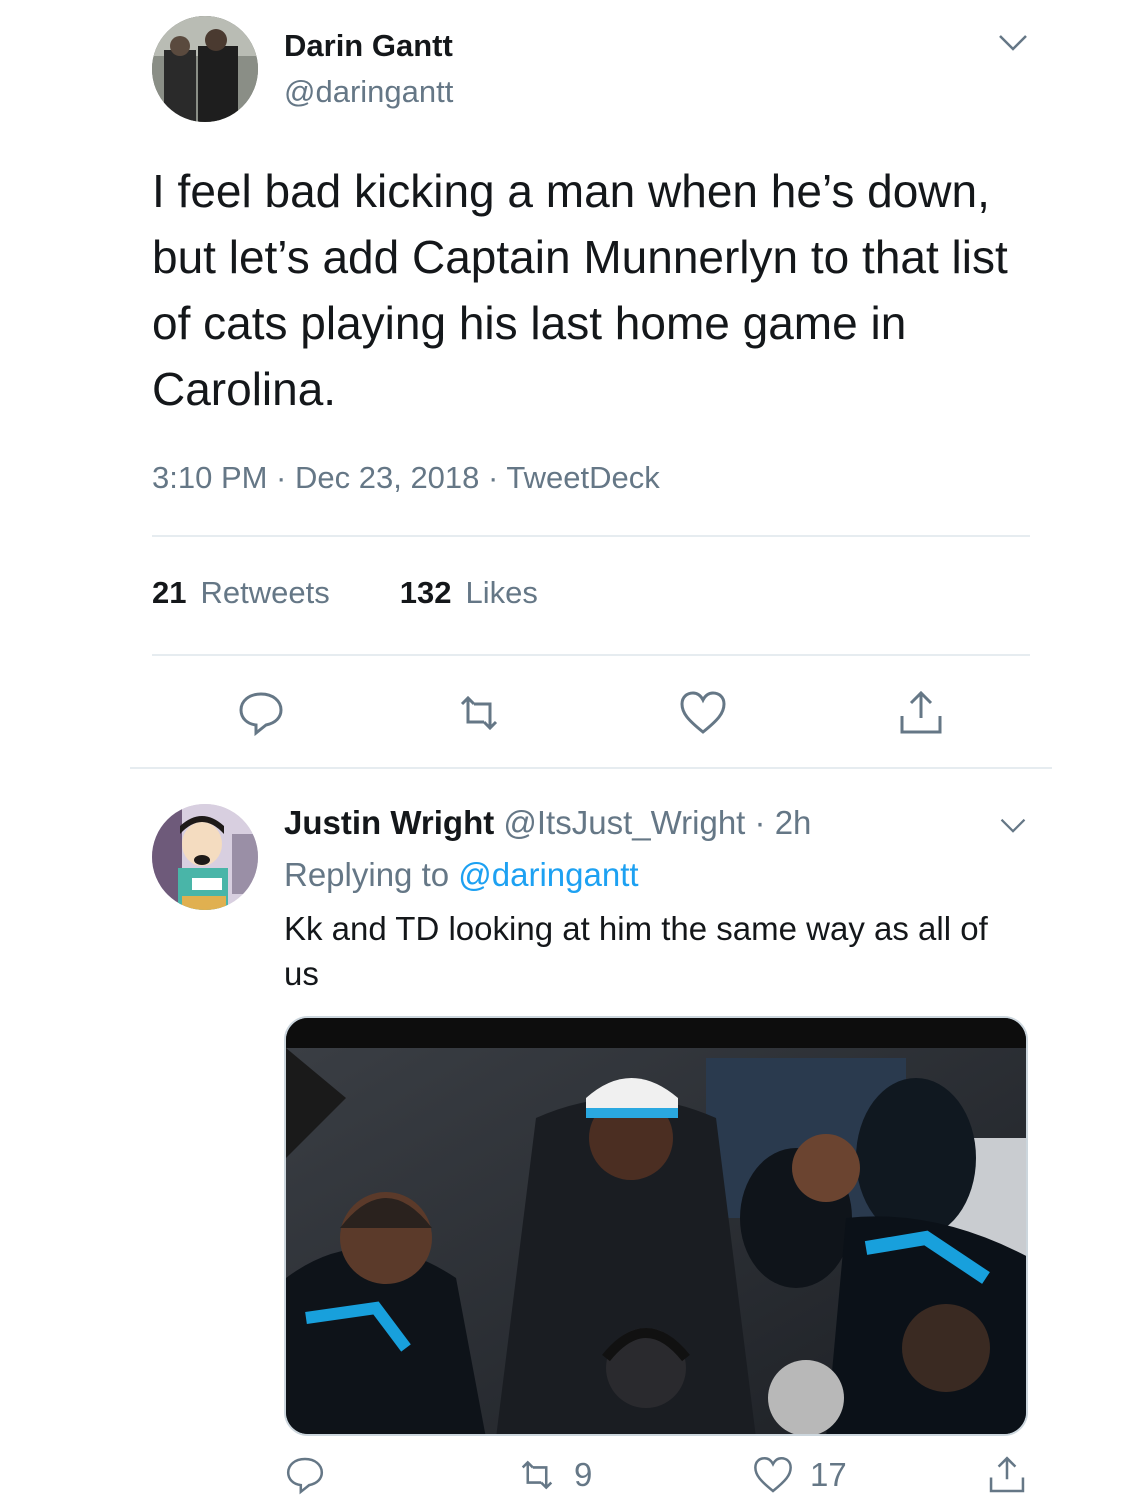 Image resolution: width=1125 pixels, height=1507 pixels. Describe the element at coordinates (793, 822) in the screenshot. I see `reply-time: 2h` at that location.